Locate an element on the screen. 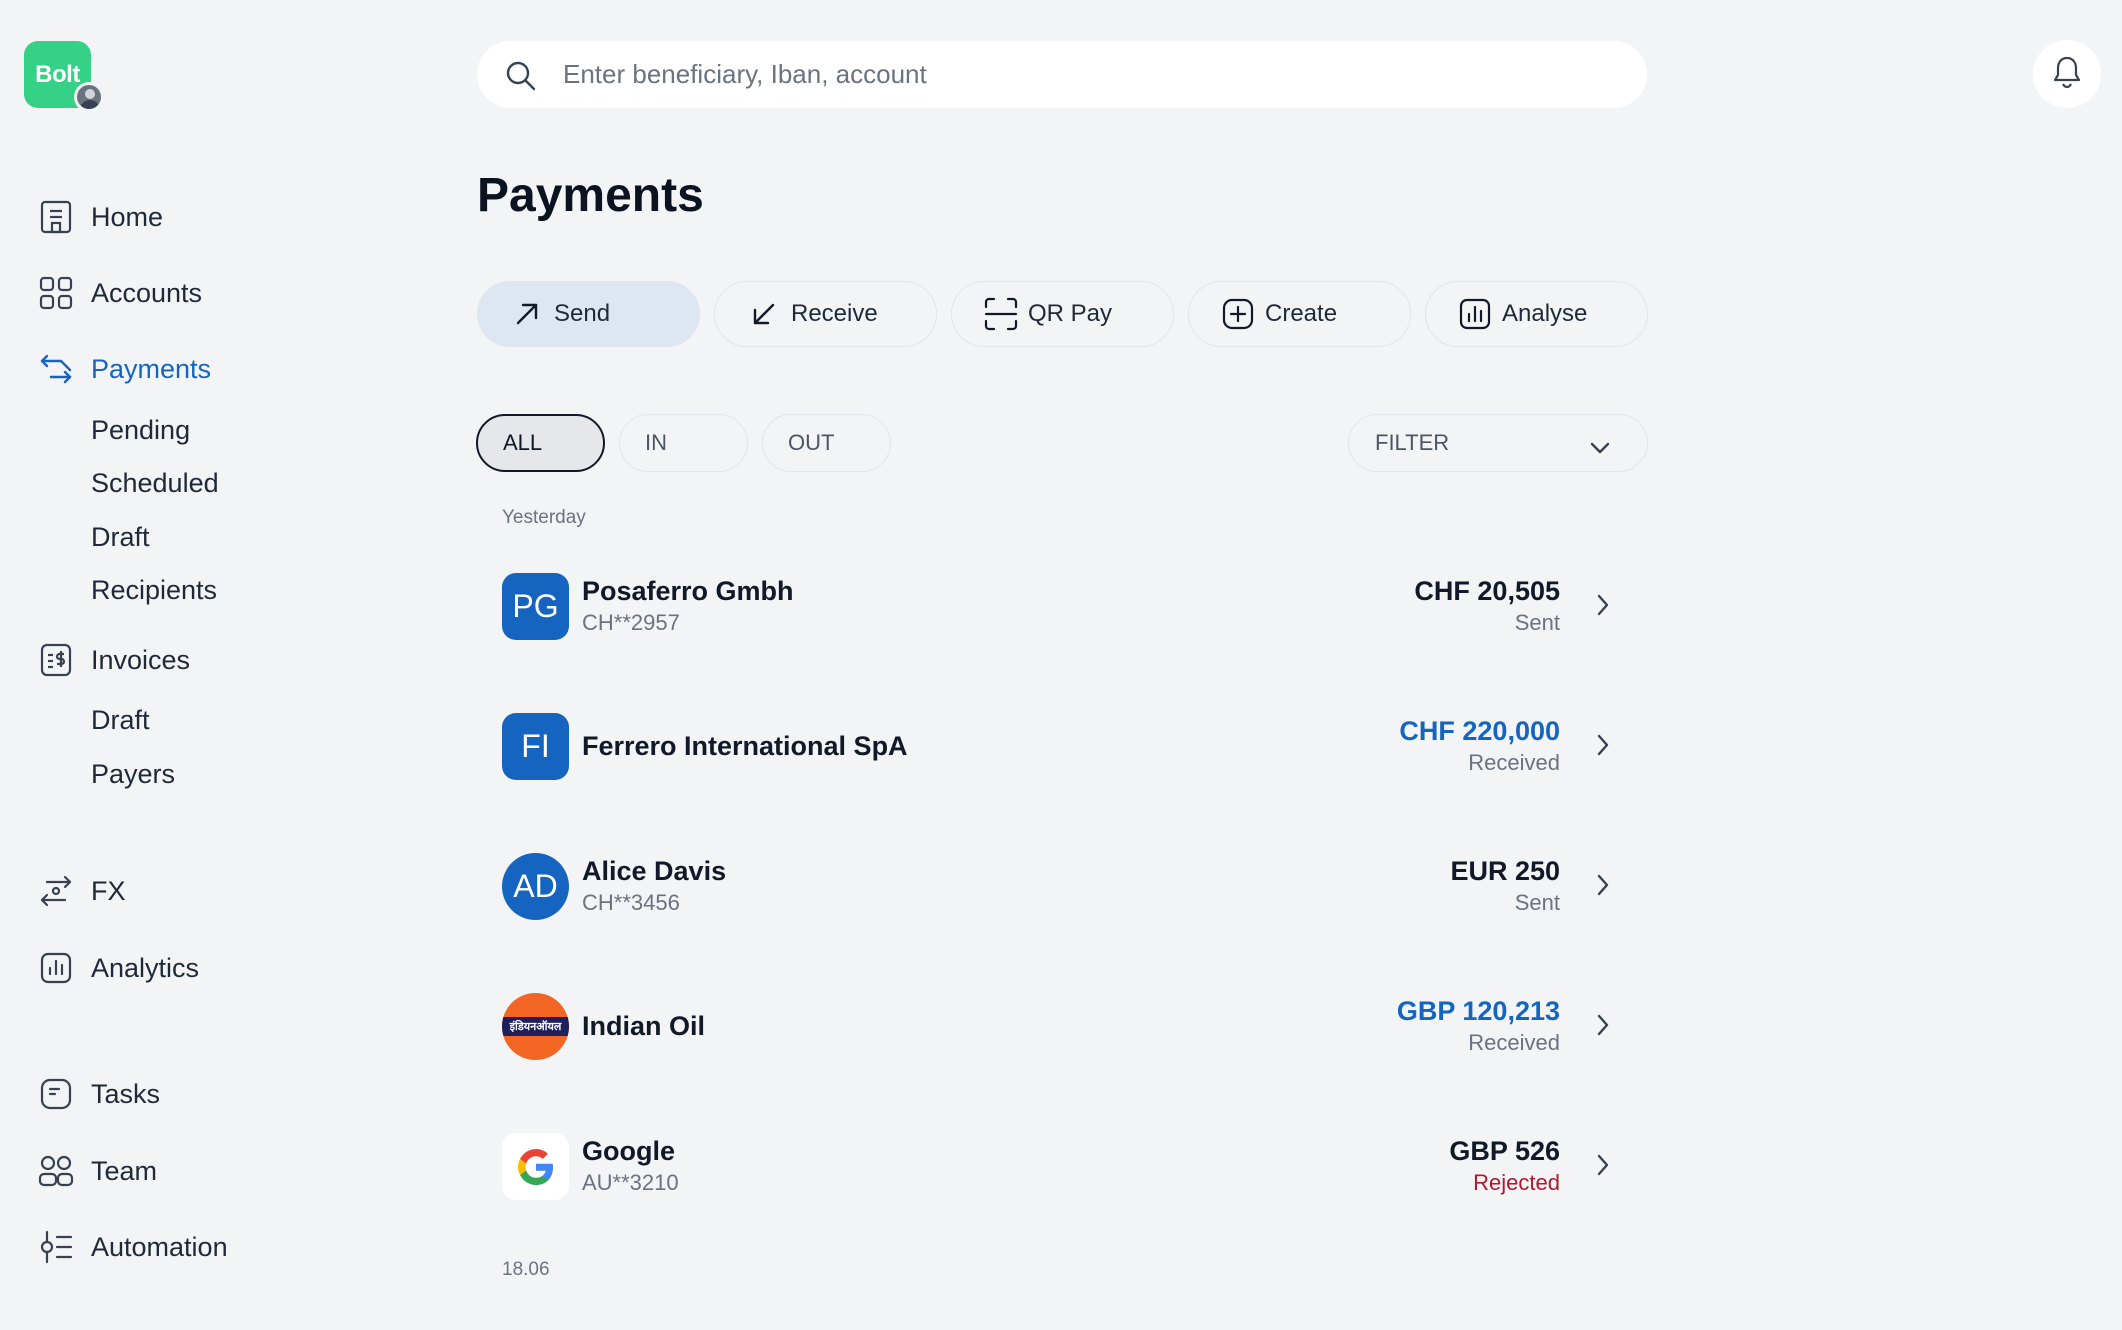 This screenshot has width=2122, height=1330. transaction-account: CH**3456 is located at coordinates (631, 902).